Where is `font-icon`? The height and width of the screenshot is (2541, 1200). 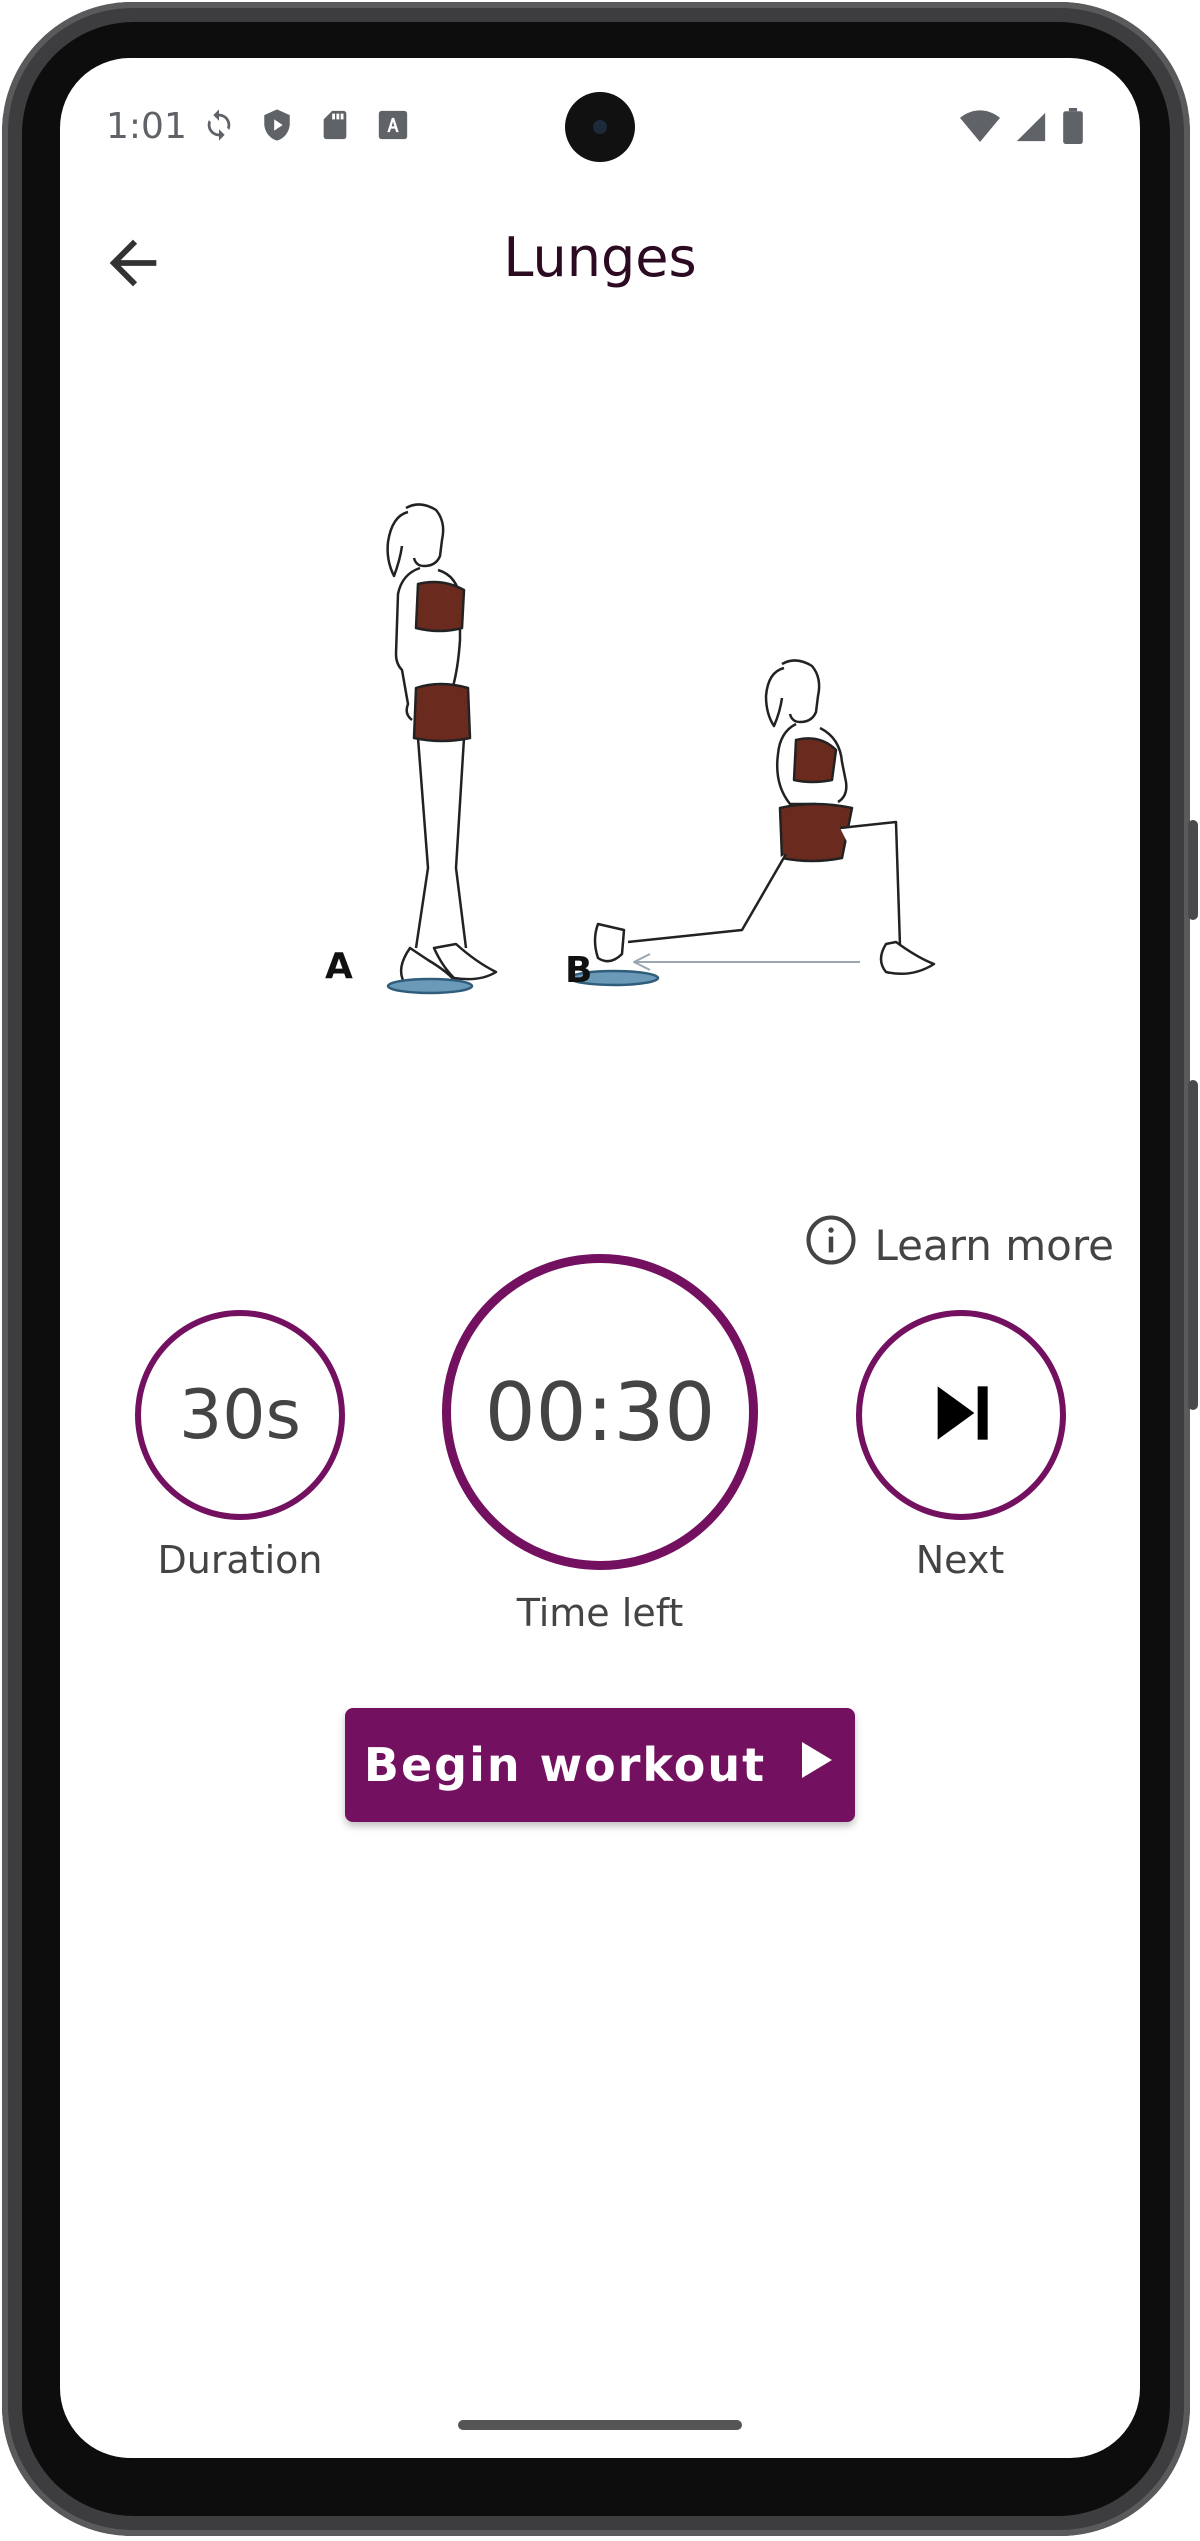 font-icon is located at coordinates (393, 125).